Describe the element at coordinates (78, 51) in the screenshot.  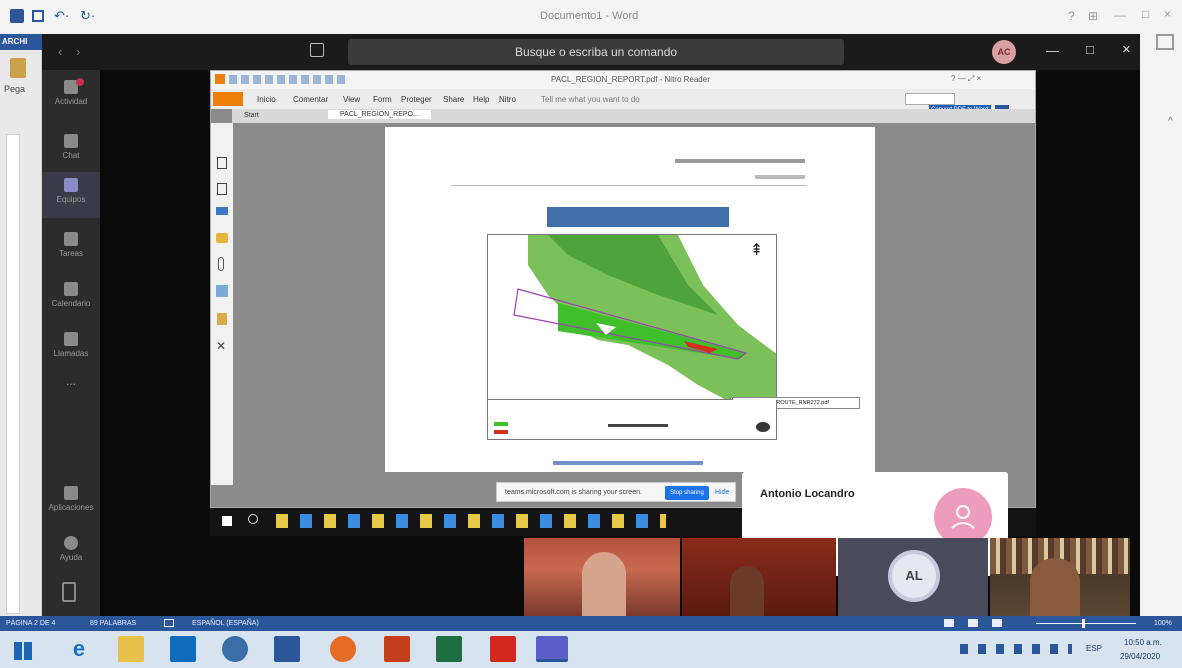
I see `forward-icon: ›` at that location.